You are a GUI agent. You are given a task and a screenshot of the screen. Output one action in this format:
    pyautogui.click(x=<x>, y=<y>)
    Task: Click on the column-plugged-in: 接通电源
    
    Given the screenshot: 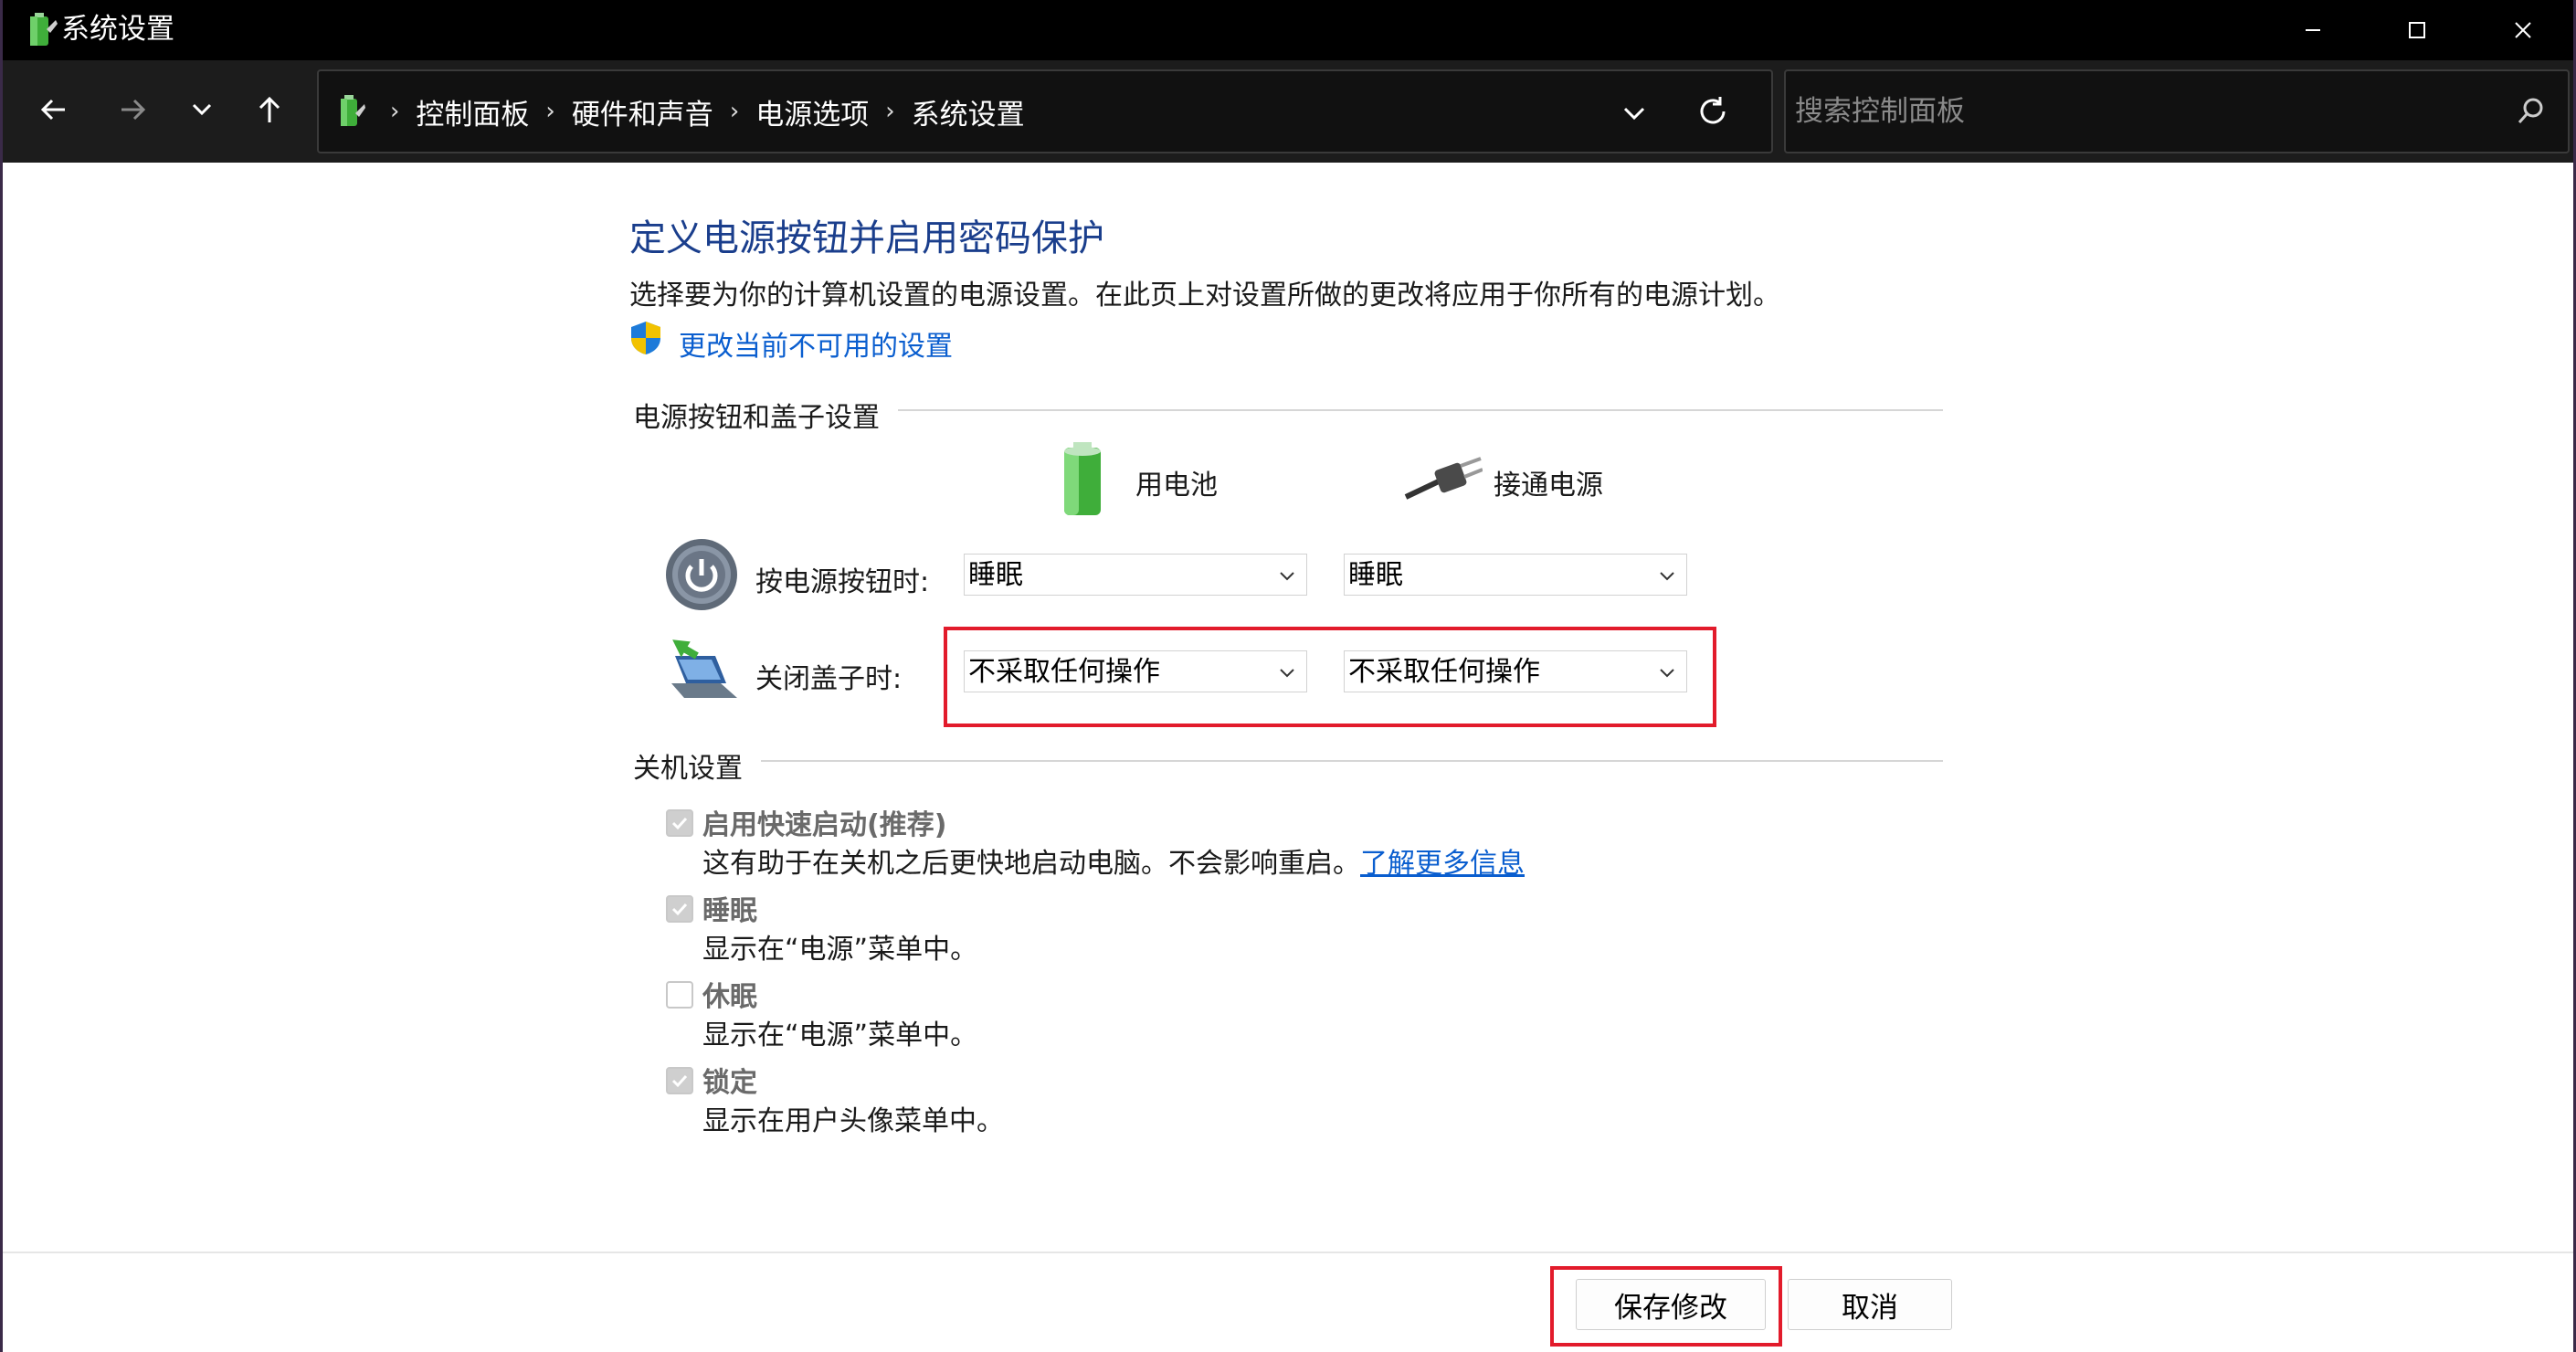 What is the action you would take?
    pyautogui.click(x=1548, y=486)
    